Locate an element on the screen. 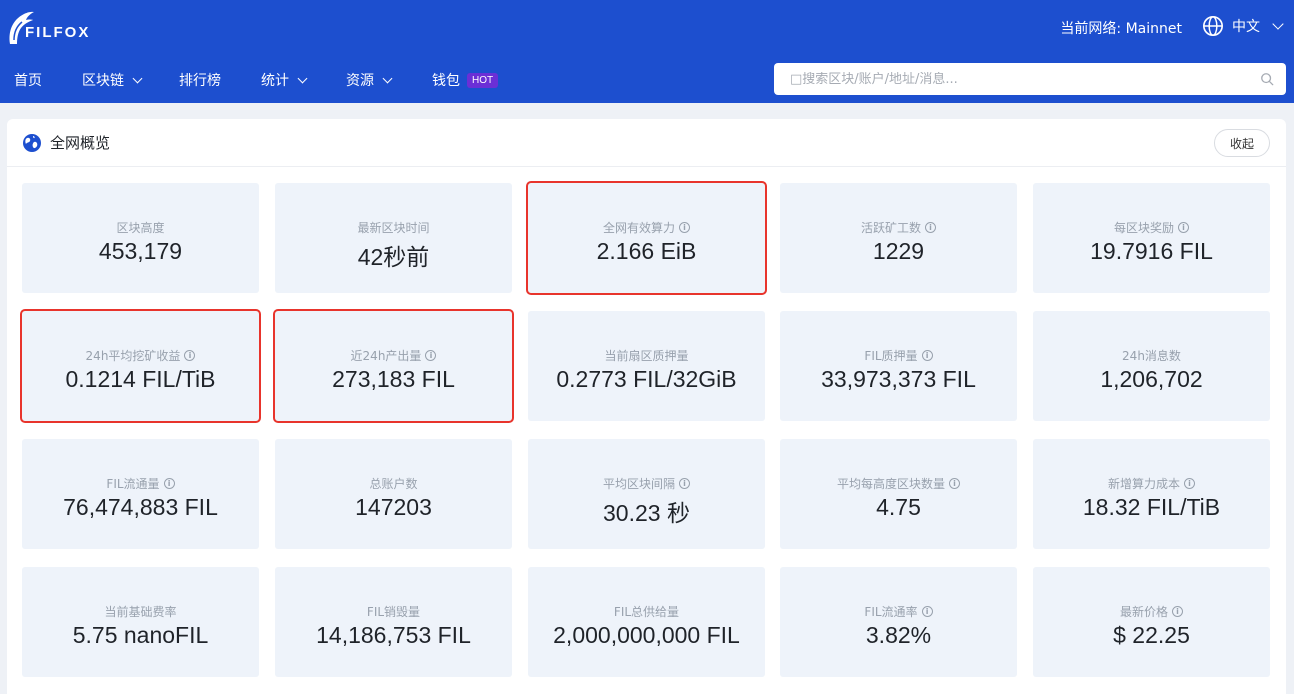  stat-label: FIL流通量 i is located at coordinates (140, 483).